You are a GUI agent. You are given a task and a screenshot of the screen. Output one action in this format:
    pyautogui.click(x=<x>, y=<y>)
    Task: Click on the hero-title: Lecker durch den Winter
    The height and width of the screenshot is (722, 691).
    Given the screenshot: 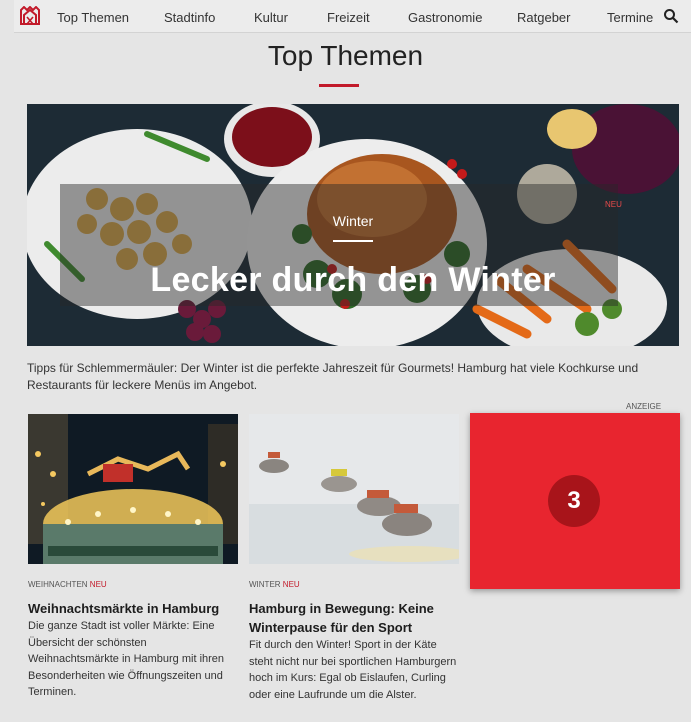 What is the action you would take?
    pyautogui.click(x=353, y=280)
    